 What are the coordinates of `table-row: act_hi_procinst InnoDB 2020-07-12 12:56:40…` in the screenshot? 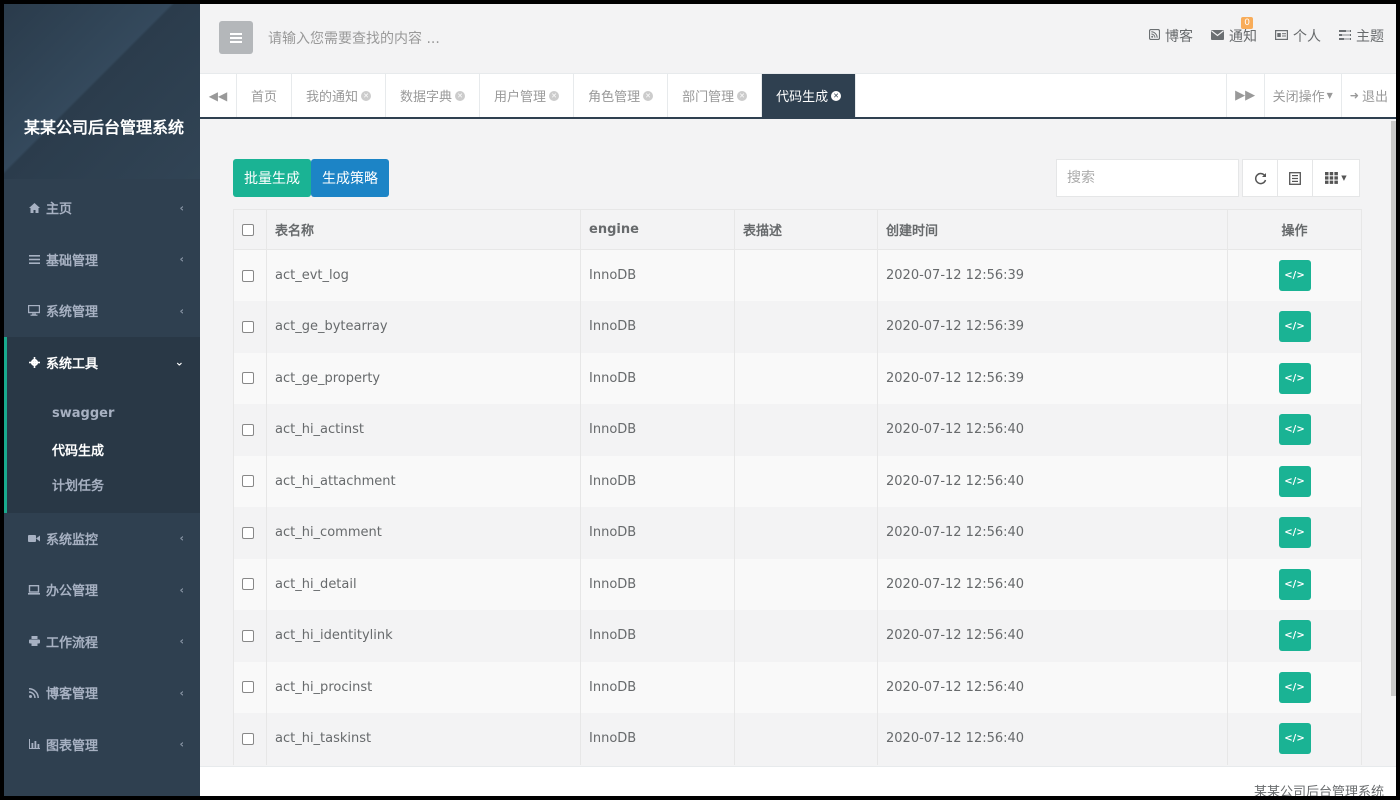 It's located at (797, 687).